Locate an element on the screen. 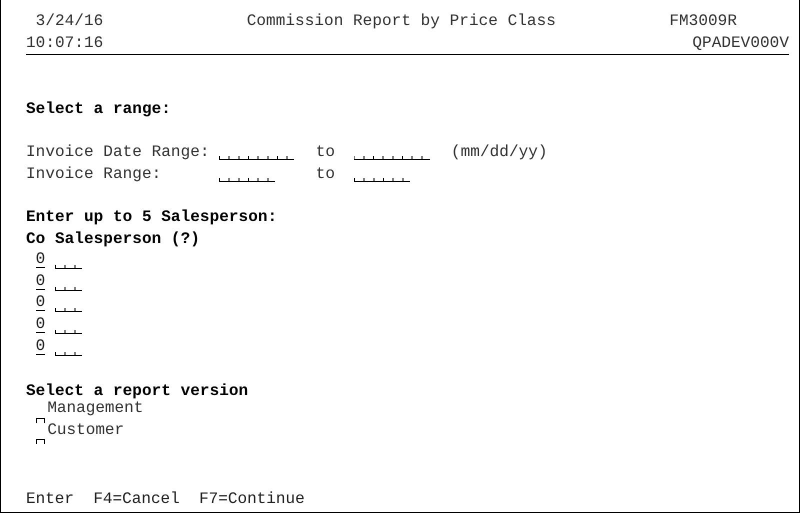 The image size is (800, 513). device-name: QPADEV000V is located at coordinates (740, 43).